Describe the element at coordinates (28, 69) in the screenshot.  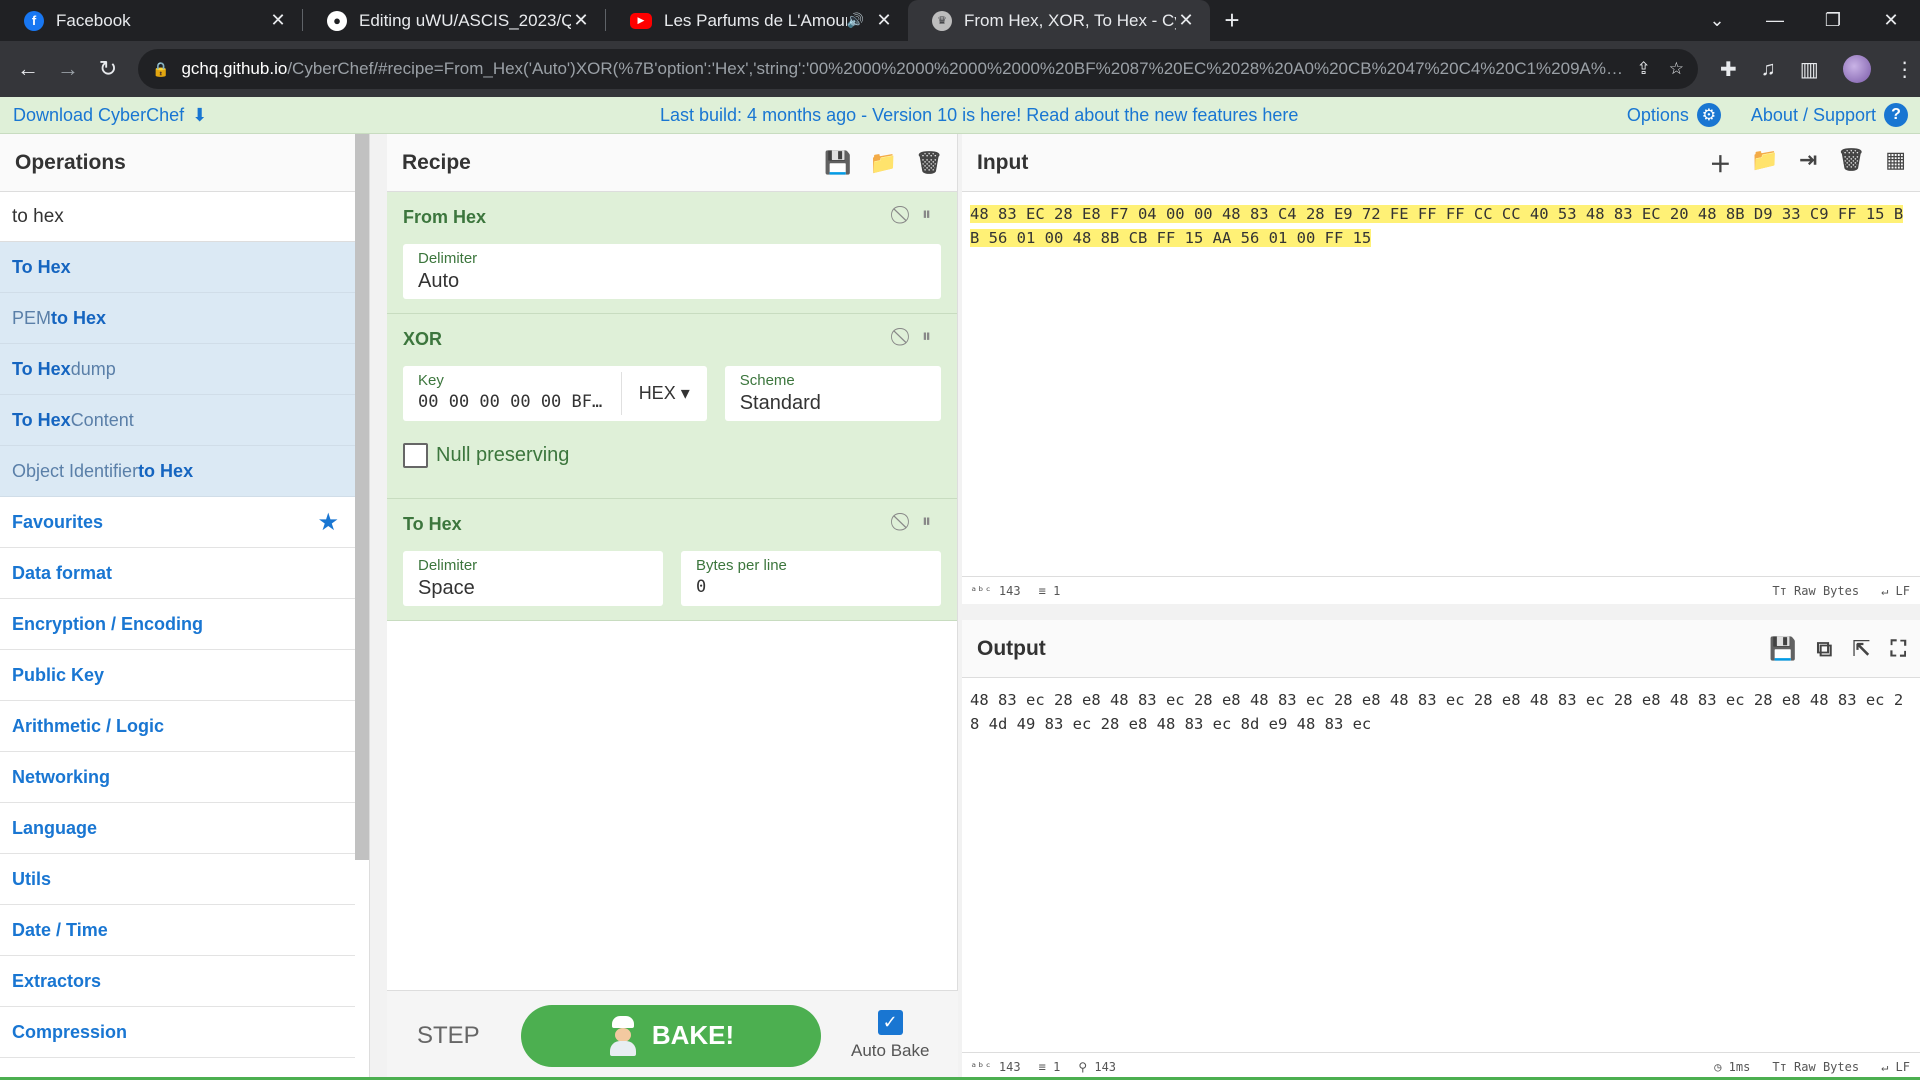
I see `back-icon: ←` at that location.